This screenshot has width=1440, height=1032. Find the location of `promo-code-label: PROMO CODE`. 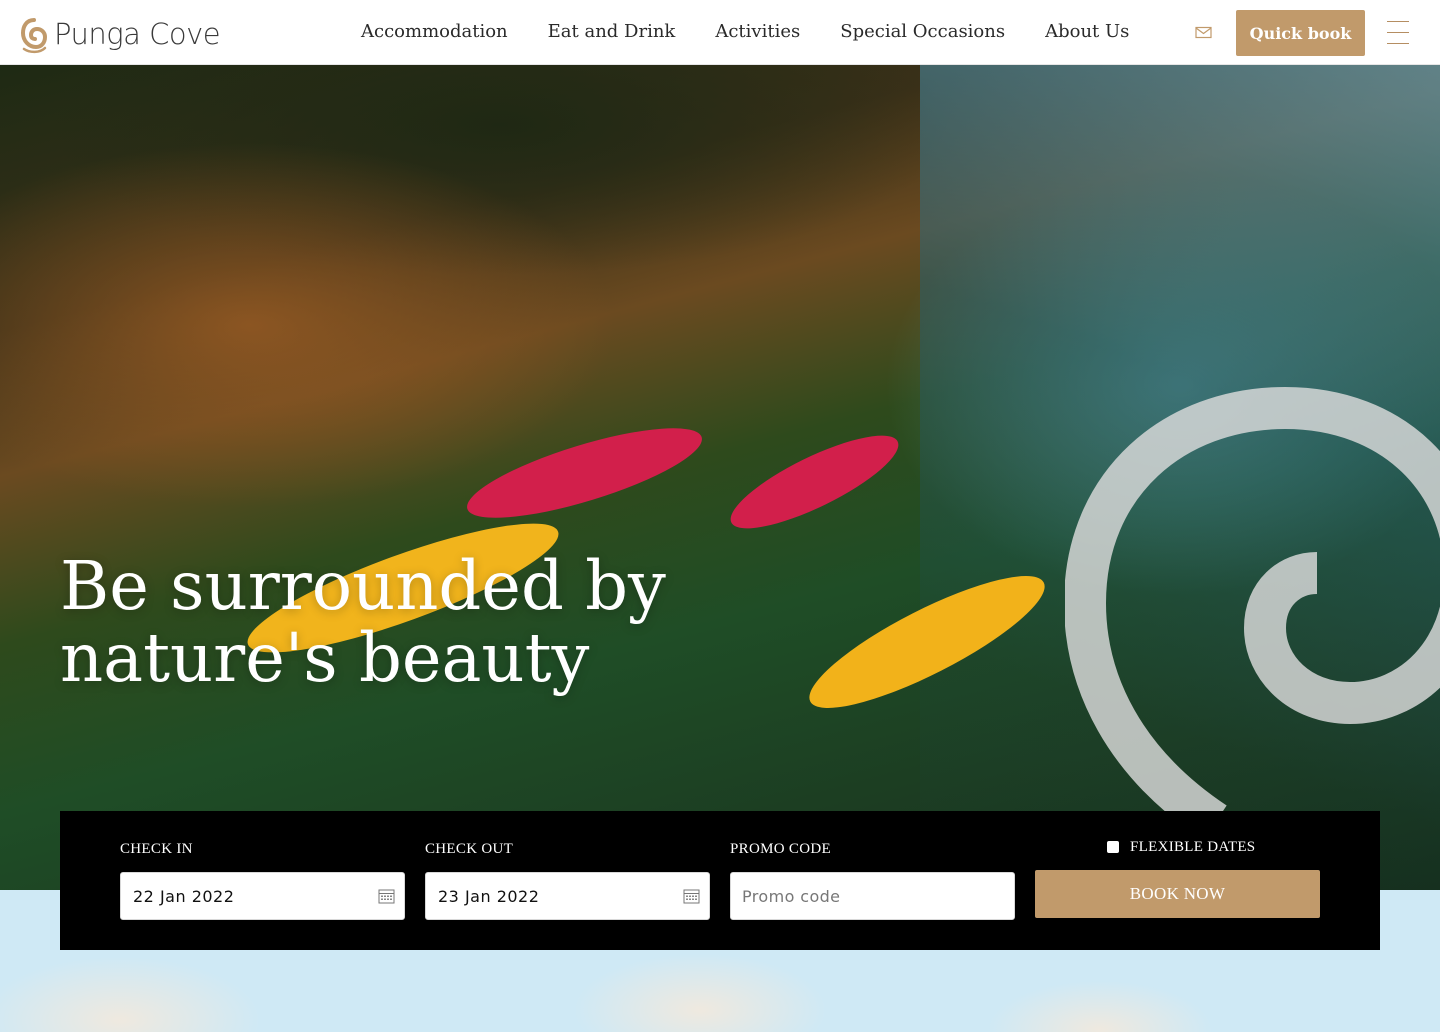

promo-code-label: PROMO CODE is located at coordinates (780, 849).